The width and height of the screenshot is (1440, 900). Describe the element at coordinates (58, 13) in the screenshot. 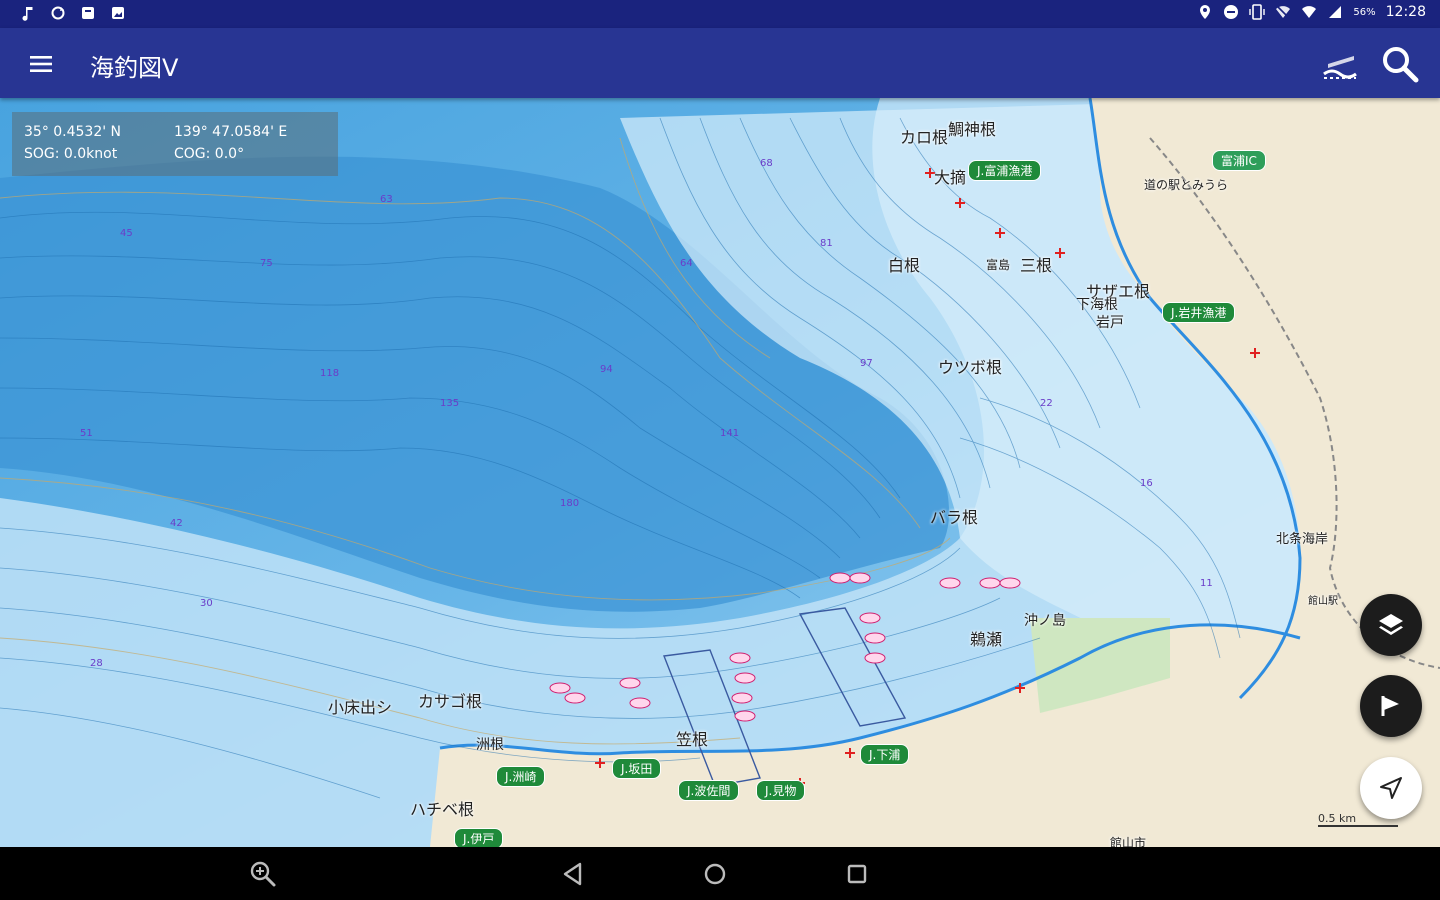

I see `sync-icon` at that location.